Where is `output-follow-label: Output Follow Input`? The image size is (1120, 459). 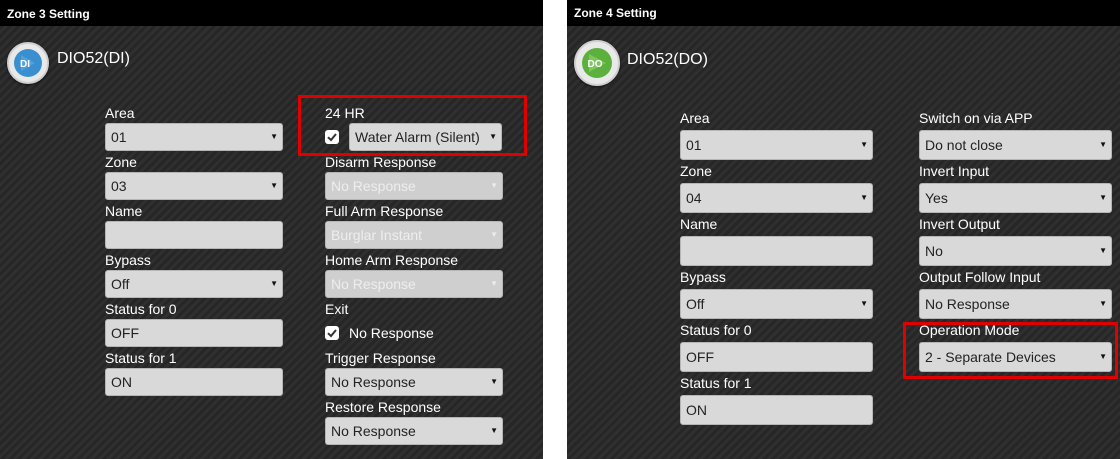 output-follow-label: Output Follow Input is located at coordinates (980, 277).